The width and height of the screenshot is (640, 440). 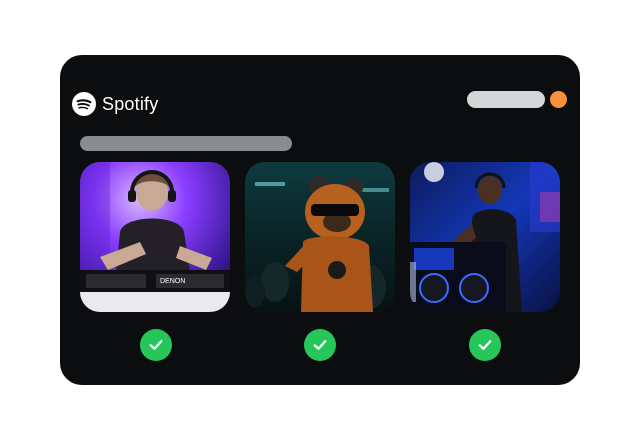 I want to click on brand-name: Spotify, so click(x=130, y=103).